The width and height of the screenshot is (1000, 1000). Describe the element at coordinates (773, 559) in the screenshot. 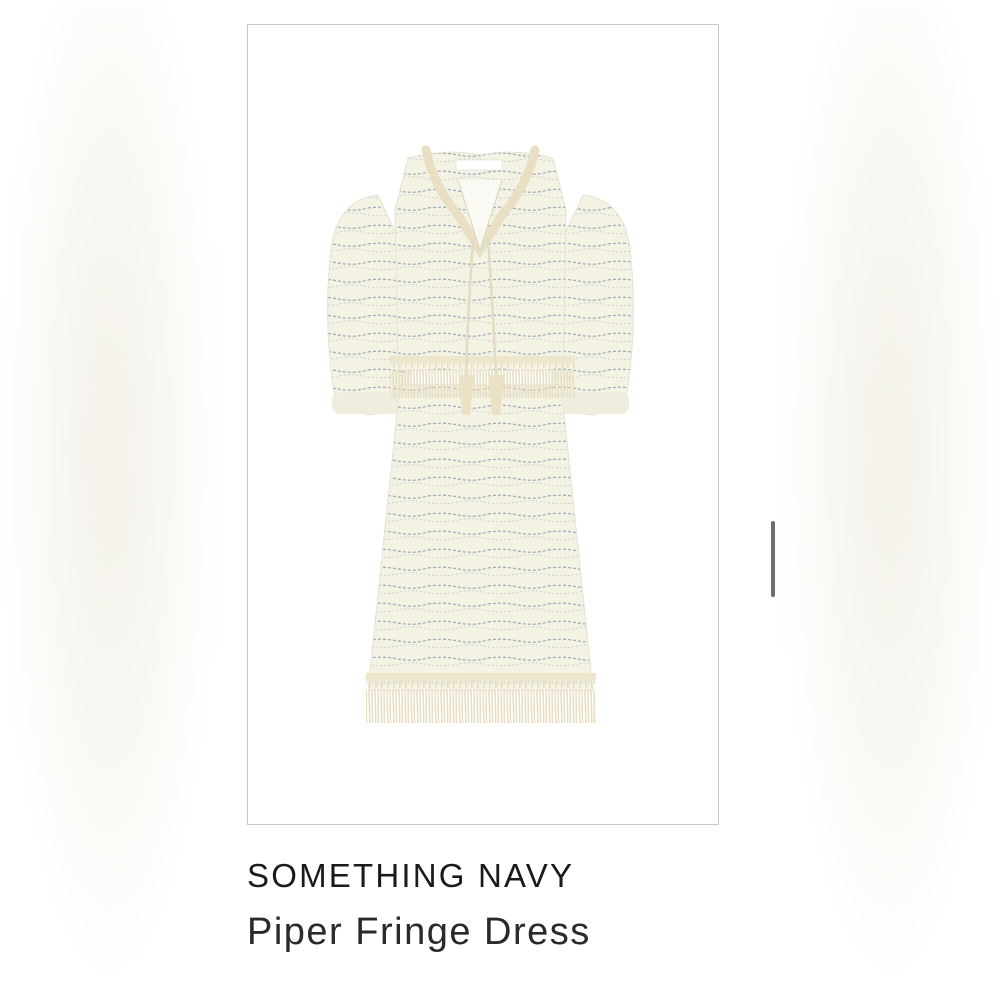

I see `scroll-indicator` at that location.